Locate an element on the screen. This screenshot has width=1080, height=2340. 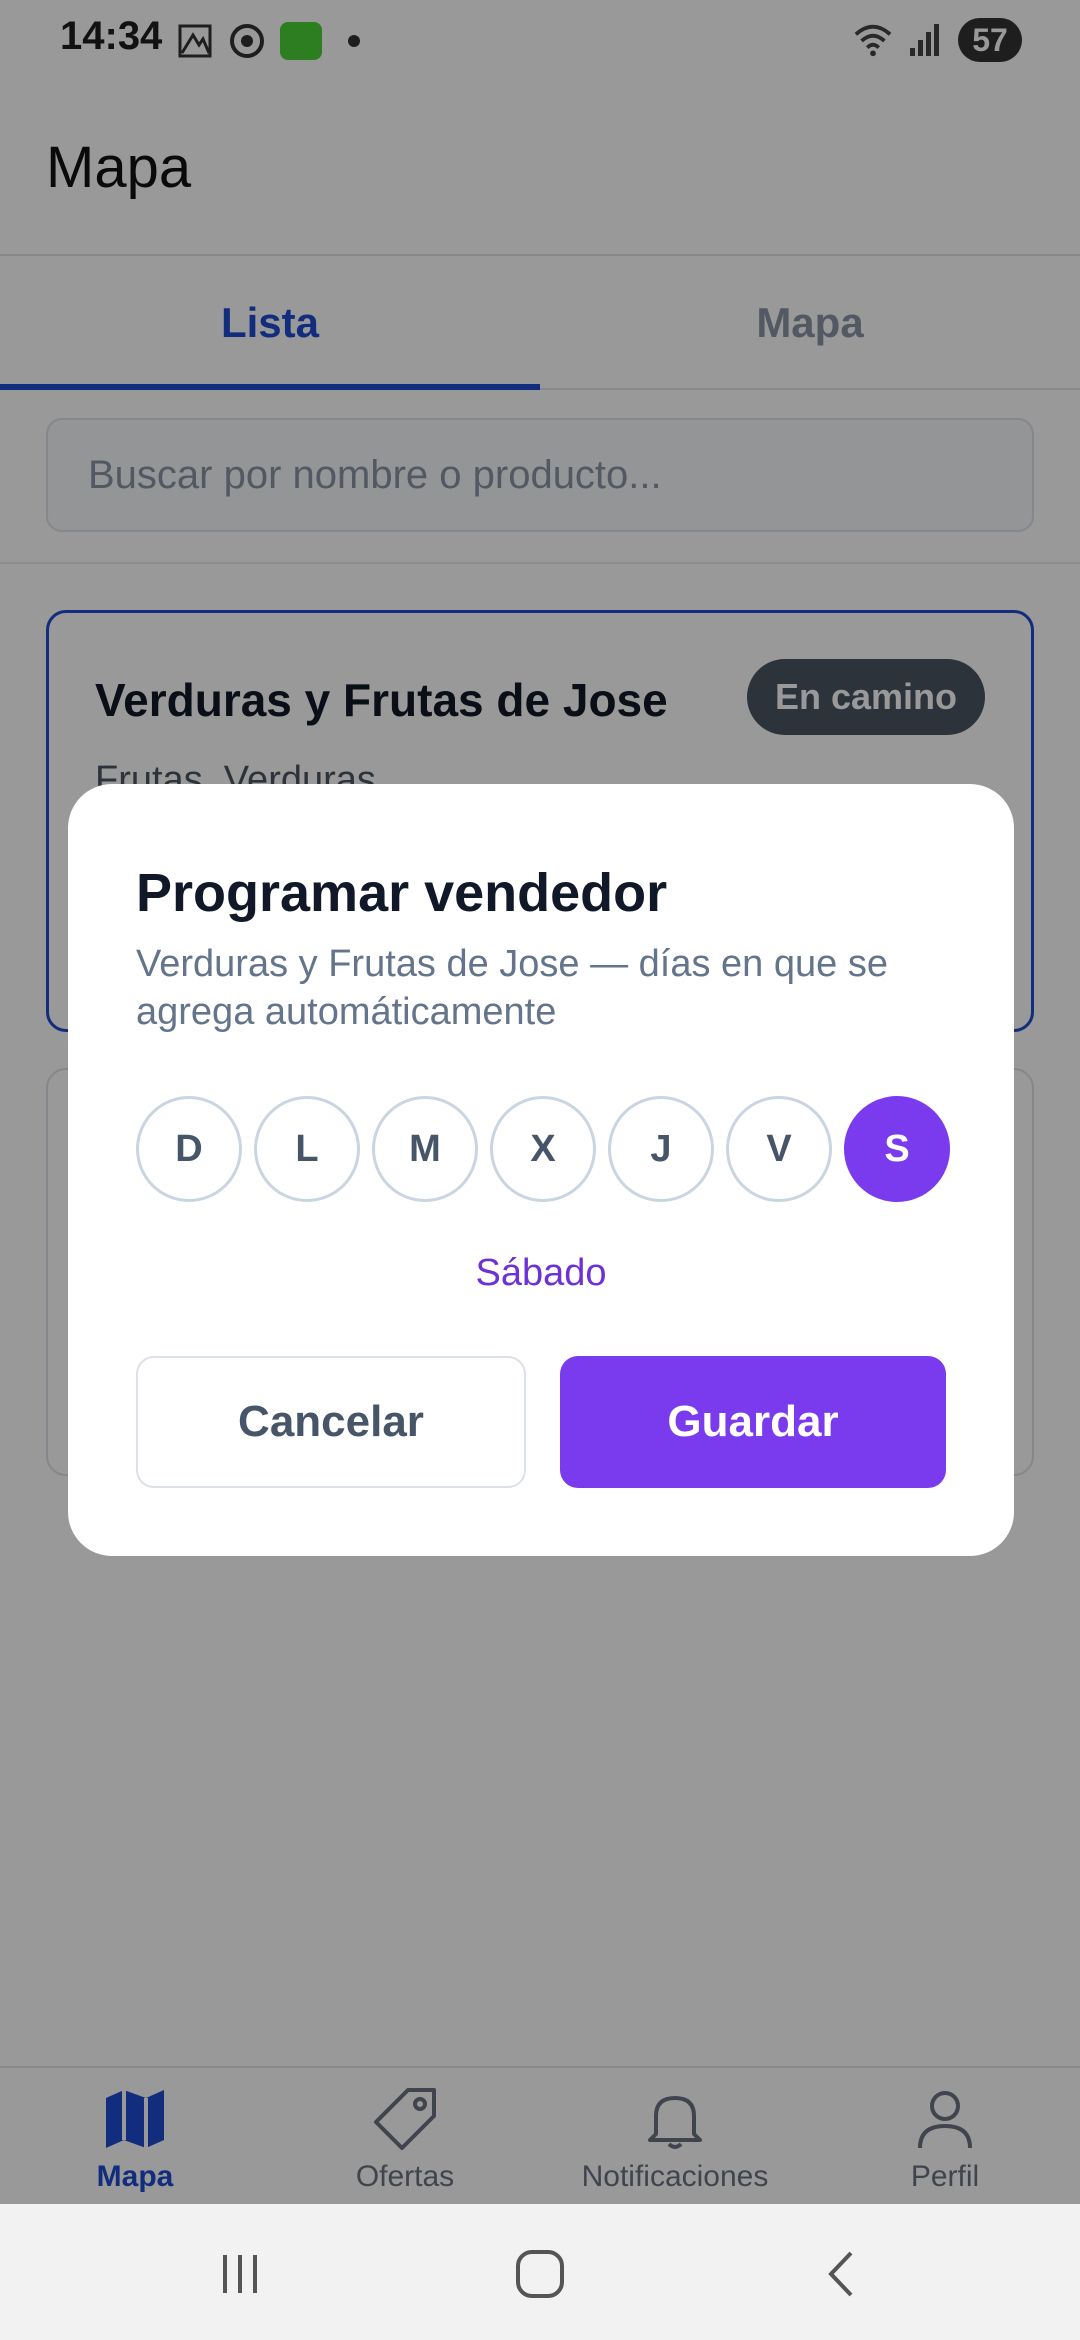
day-button-jueves: J is located at coordinates (661, 1149).